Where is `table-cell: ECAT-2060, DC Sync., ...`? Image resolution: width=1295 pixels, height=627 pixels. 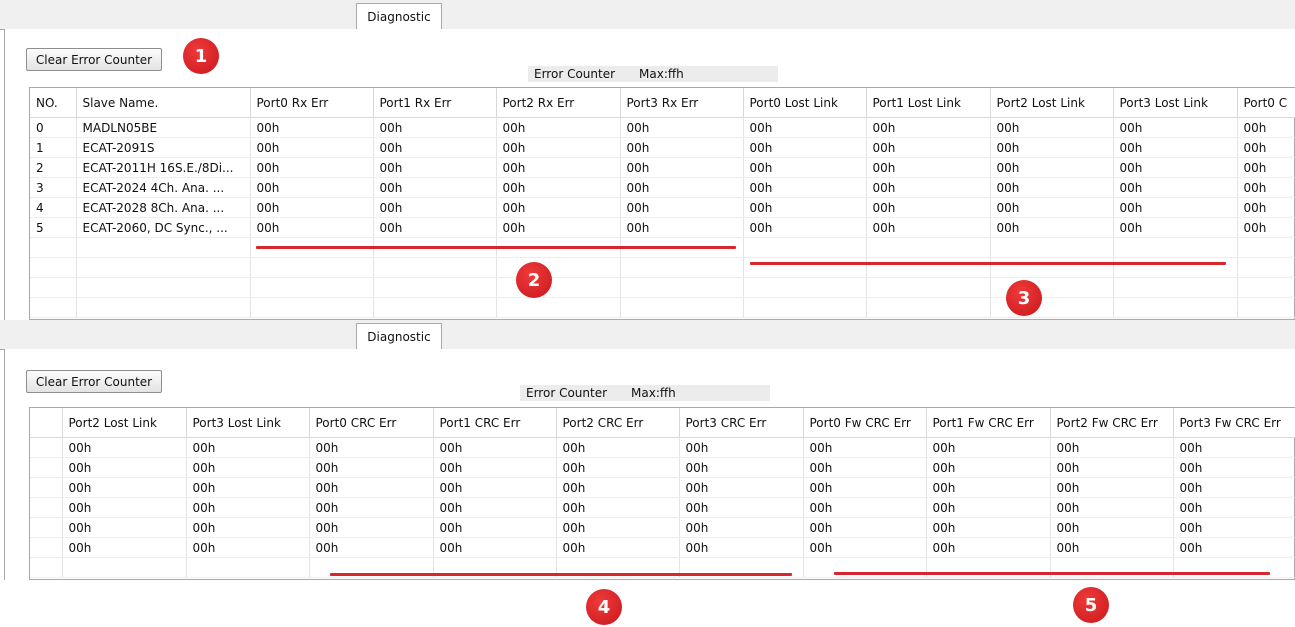 table-cell: ECAT-2060, DC Sync., ... is located at coordinates (163, 227).